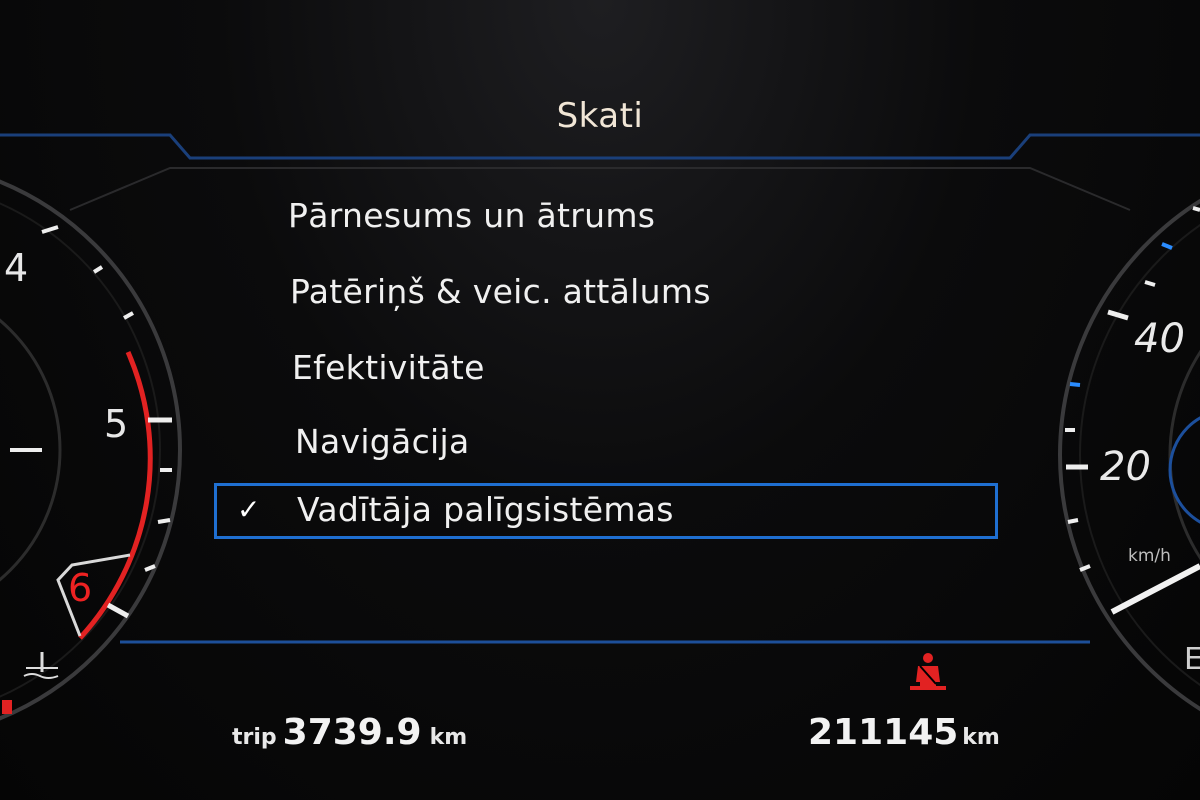 The height and width of the screenshot is (800, 1200). I want to click on seatbelt-icon, so click(928, 671).